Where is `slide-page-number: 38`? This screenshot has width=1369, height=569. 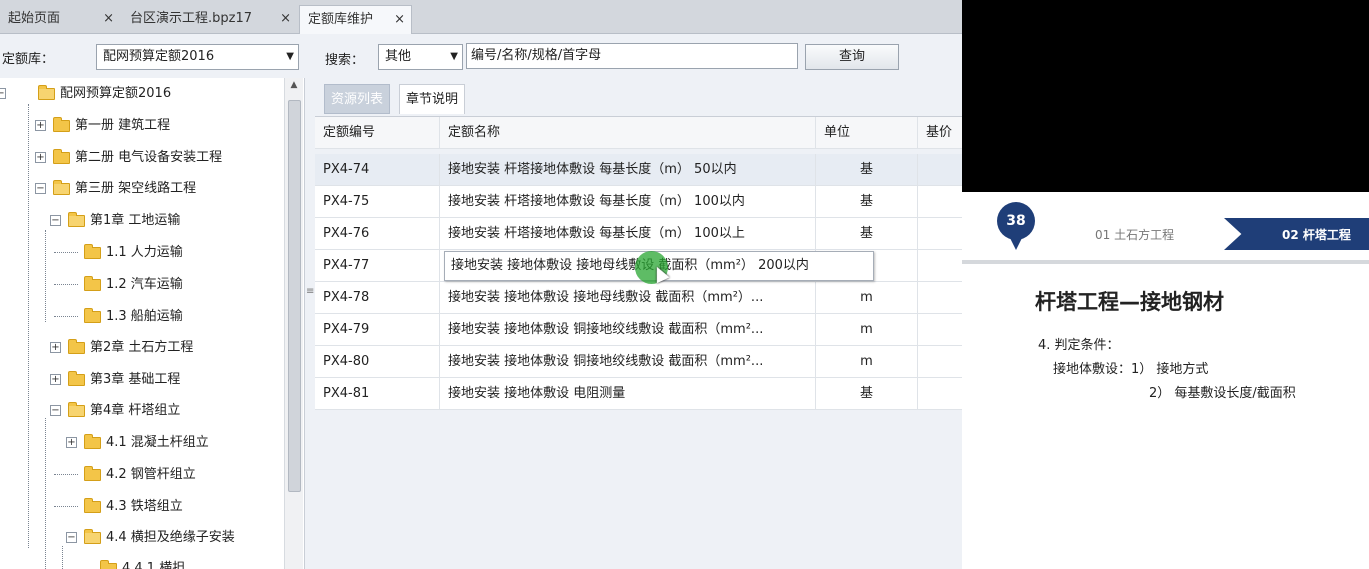 slide-page-number: 38 is located at coordinates (1016, 221).